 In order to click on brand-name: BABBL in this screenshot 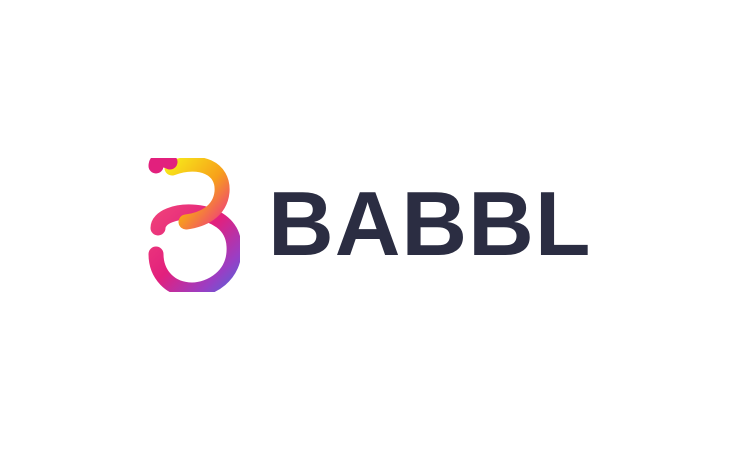, I will do `click(430, 224)`.